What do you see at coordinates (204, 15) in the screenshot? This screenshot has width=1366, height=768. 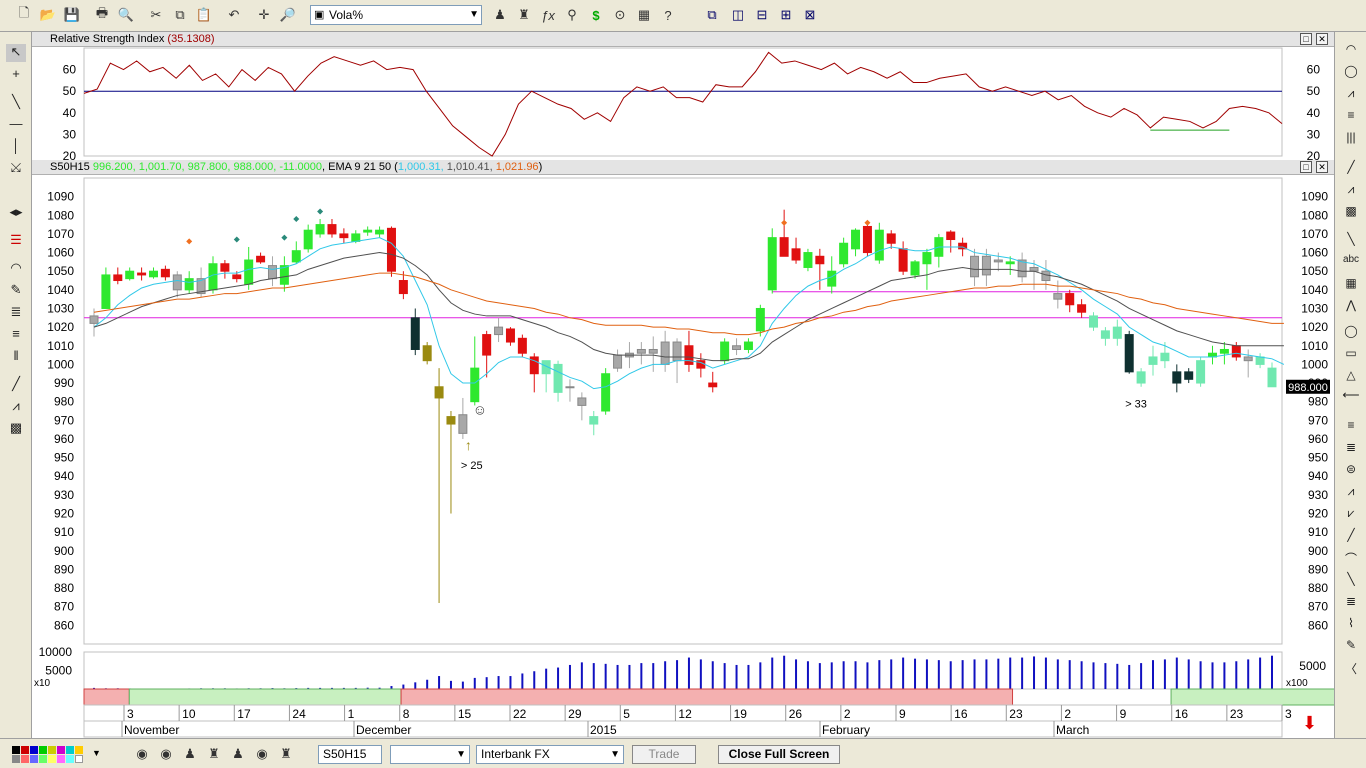 I see `paste-icon: 📋` at bounding box center [204, 15].